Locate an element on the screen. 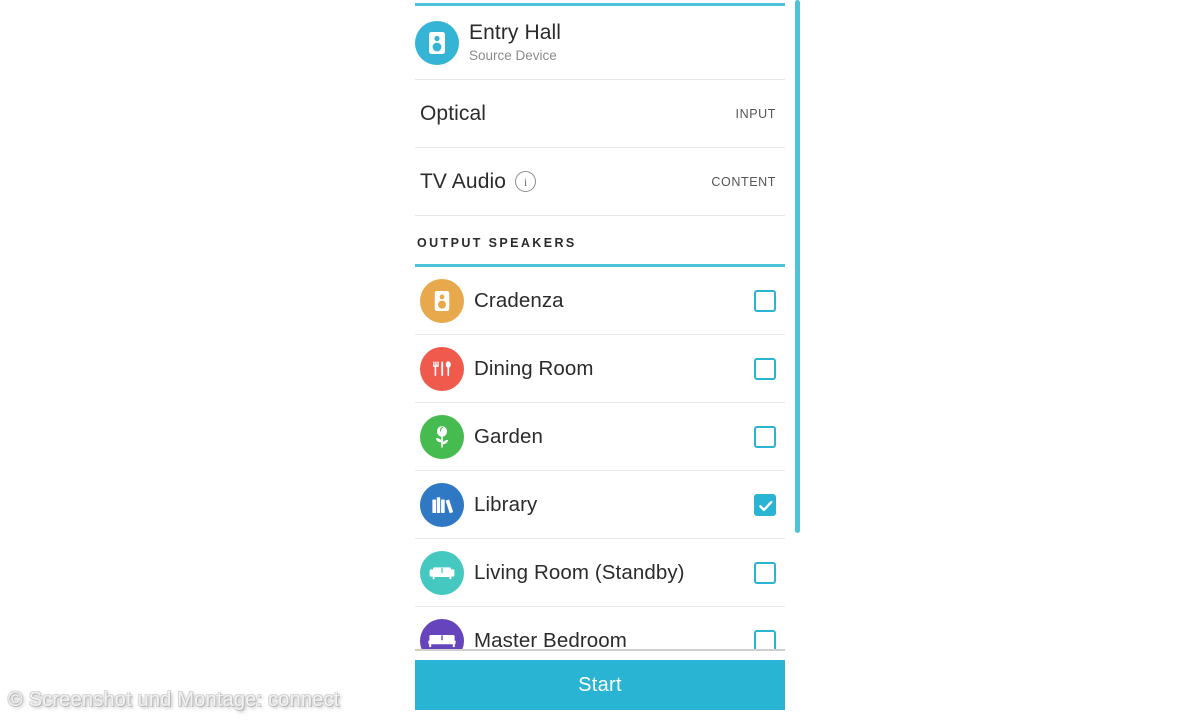  row-optical: Optical INPUT is located at coordinates (600, 114).